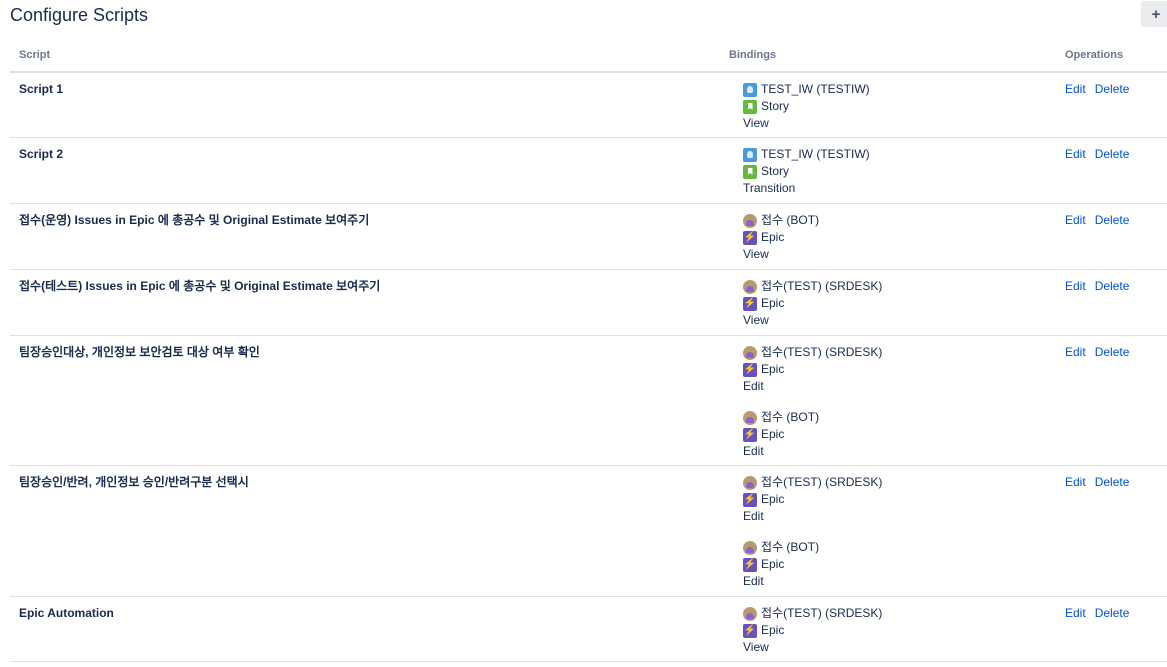  I want to click on bindings-list: TEST_IW (TESTIW) Story Transition, so click(806, 171).